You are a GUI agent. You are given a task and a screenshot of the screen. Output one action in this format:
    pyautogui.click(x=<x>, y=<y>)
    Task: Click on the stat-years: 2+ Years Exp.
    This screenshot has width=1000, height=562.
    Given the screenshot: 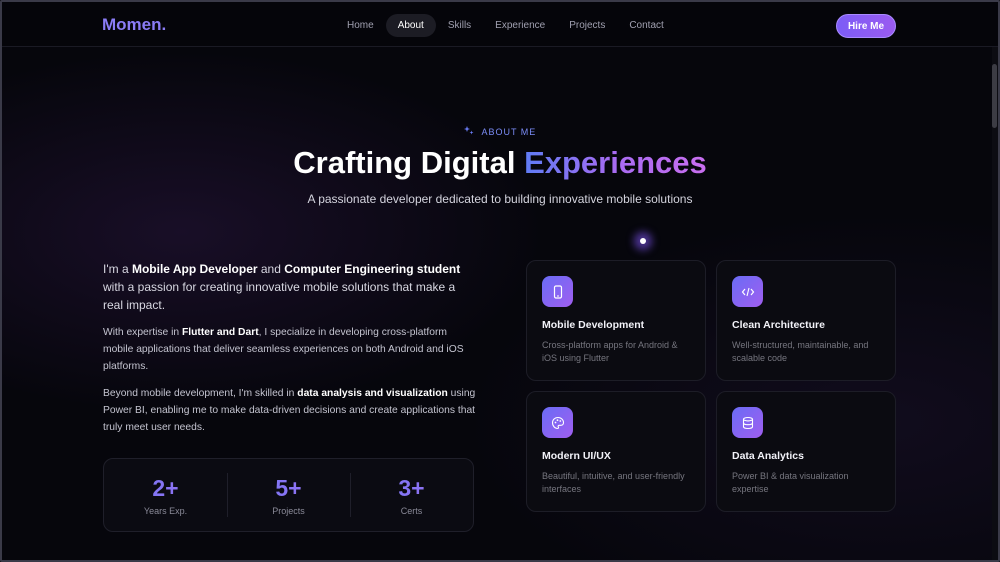 What is the action you would take?
    pyautogui.click(x=165, y=495)
    